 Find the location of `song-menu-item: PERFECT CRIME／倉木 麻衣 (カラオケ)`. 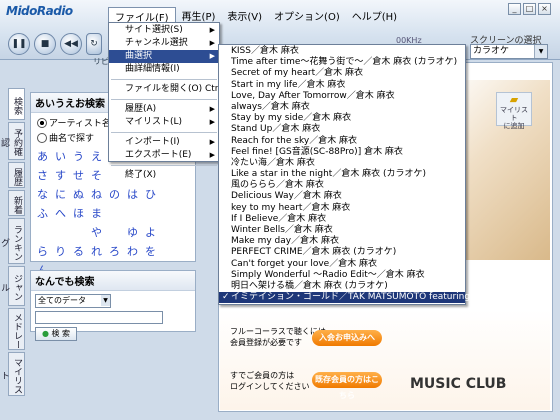

song-menu-item: PERFECT CRIME／倉木 麻衣 (カラオケ) is located at coordinates (342, 252).